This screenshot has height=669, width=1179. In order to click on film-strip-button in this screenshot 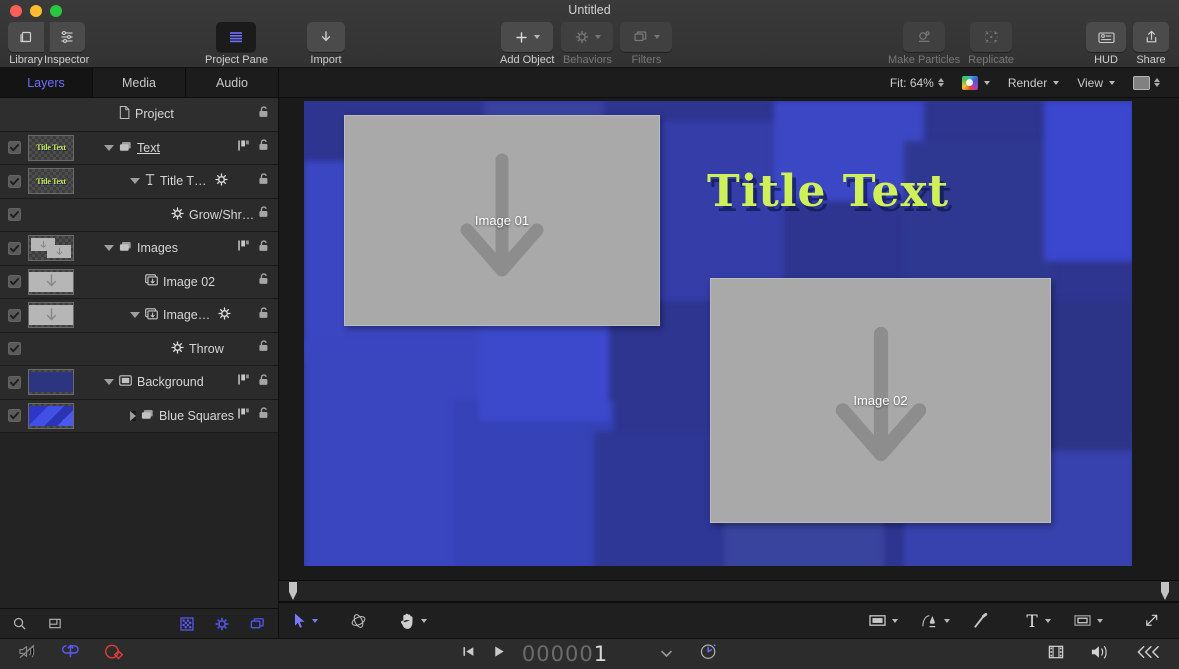, I will do `click(1056, 654)`.